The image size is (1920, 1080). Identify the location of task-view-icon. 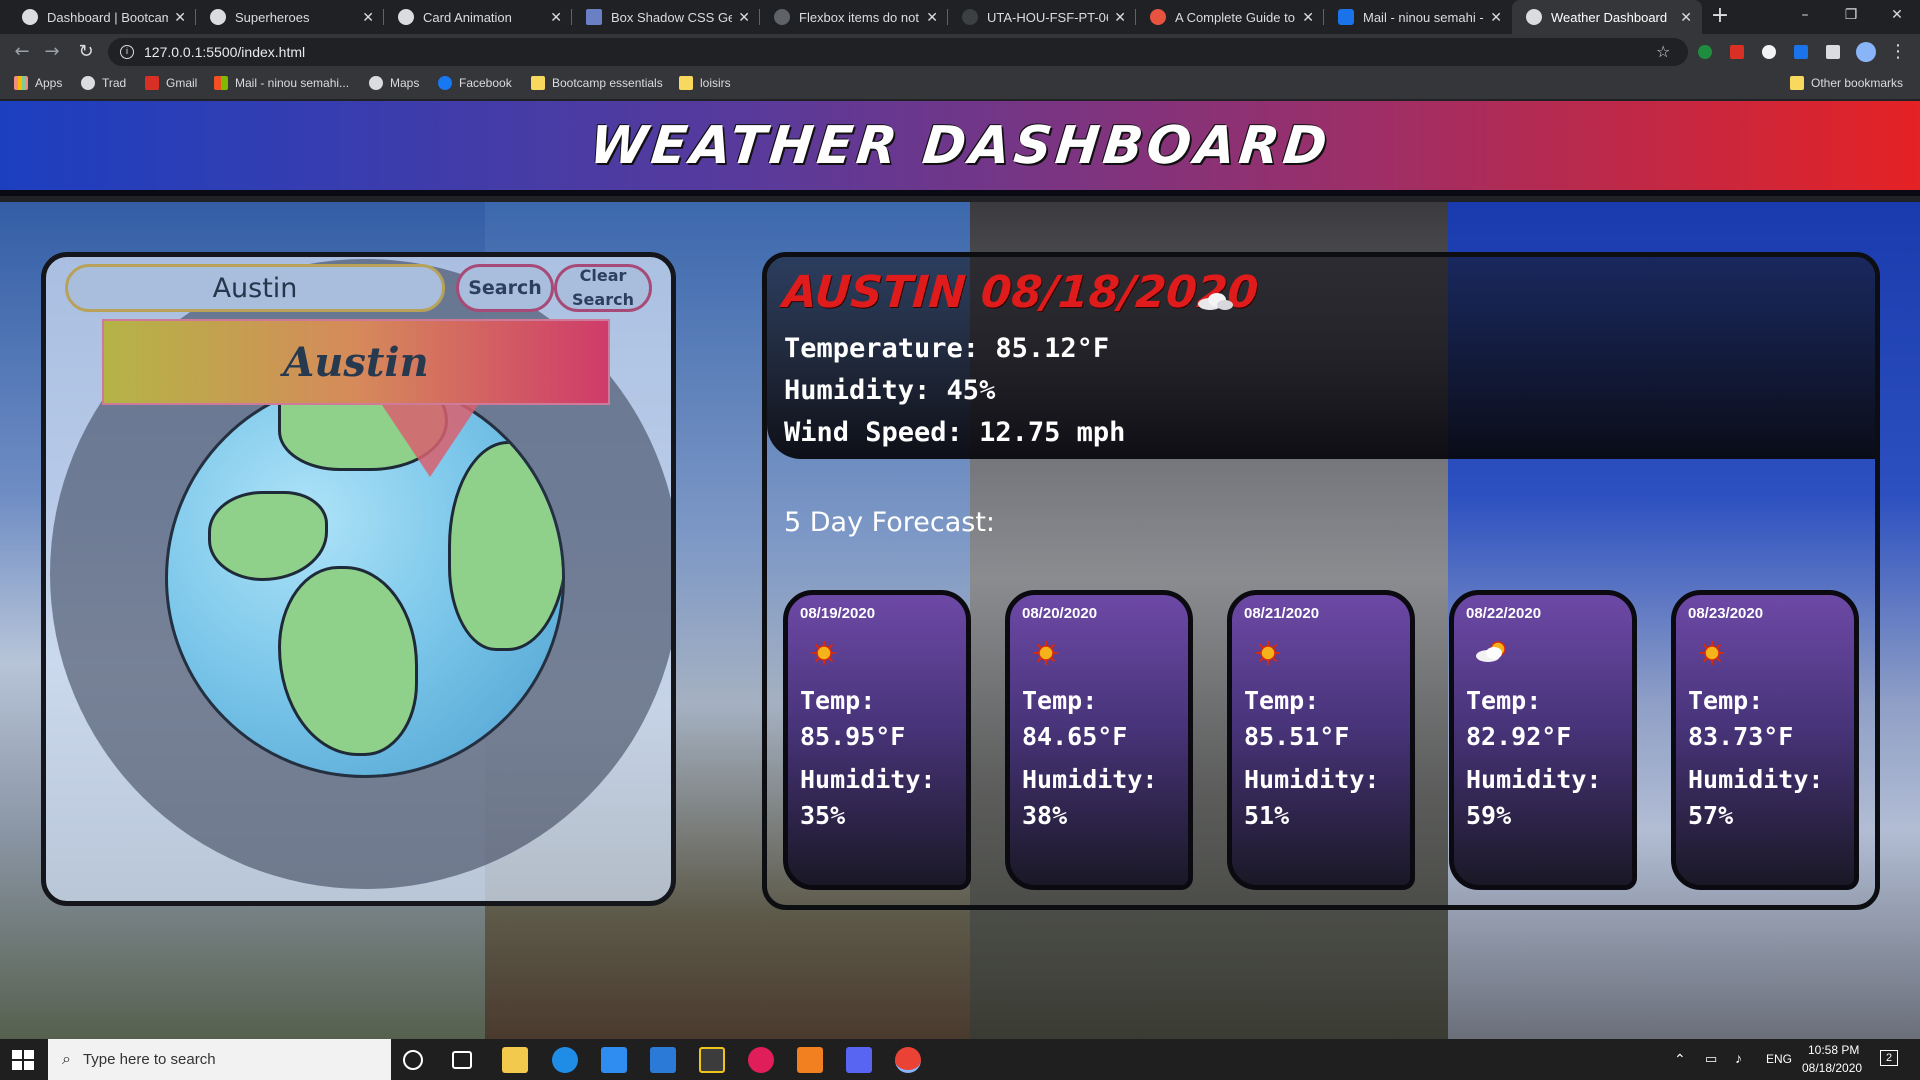
(462, 1060).